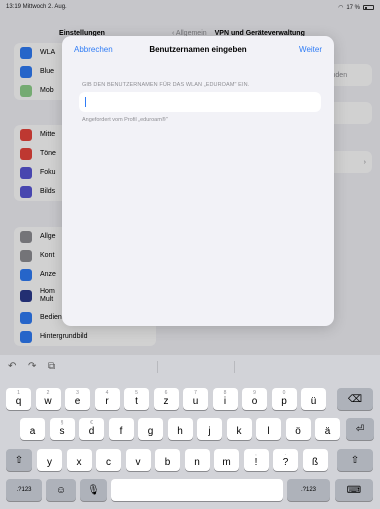 The height and width of the screenshot is (509, 380). I want to click on key-label: d, so click(91, 431).